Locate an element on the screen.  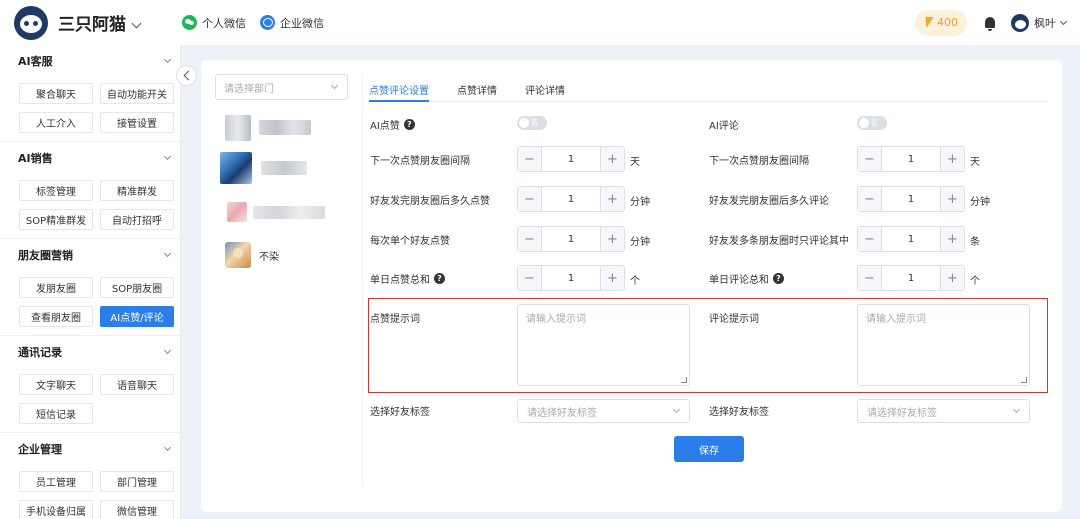
sidebar-item-tag-management: 标签管理 is located at coordinates (56, 190).